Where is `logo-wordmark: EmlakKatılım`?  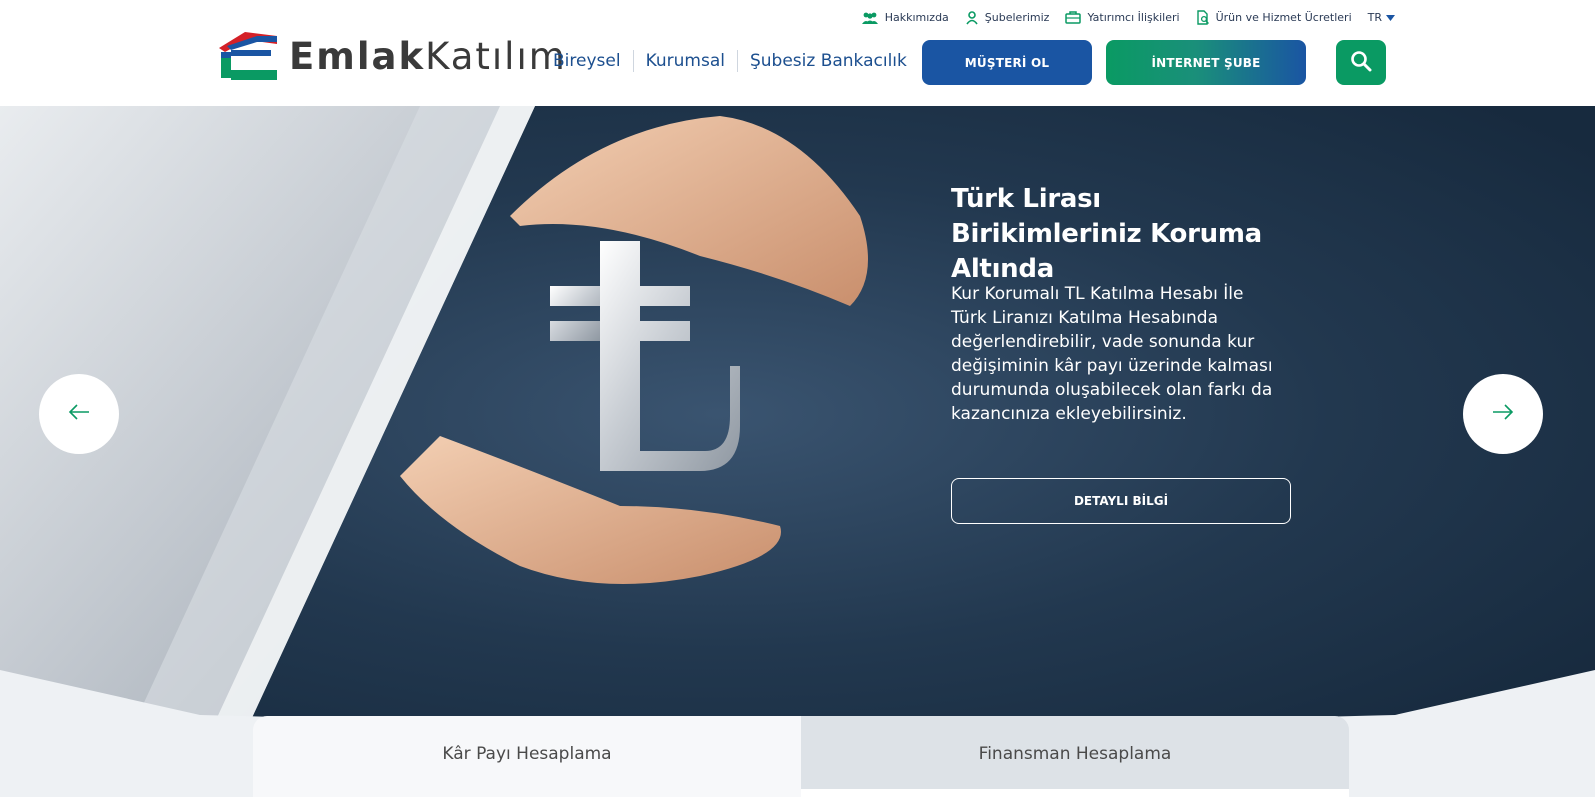 logo-wordmark: EmlakKatılım is located at coordinates (428, 56).